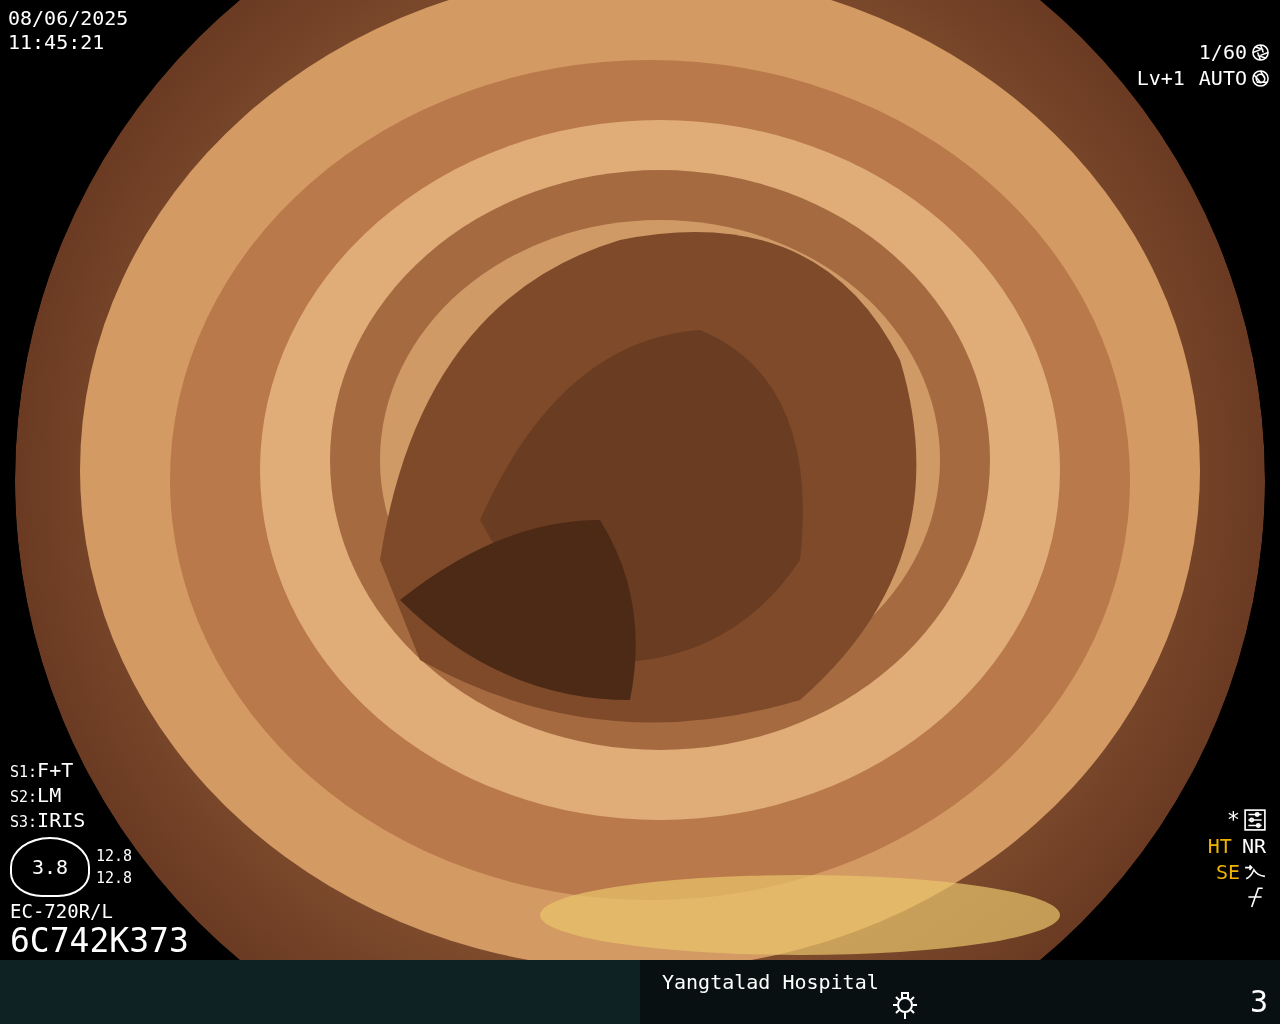  Describe the element at coordinates (24, 797) in the screenshot. I see `switch-label: S2:` at that location.